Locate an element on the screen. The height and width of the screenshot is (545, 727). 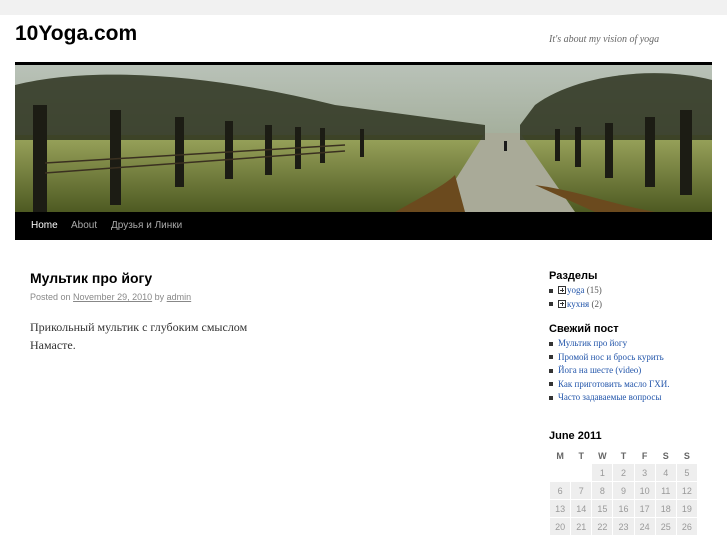
site-description: It's about my vision of yoga is located at coordinates (604, 39).